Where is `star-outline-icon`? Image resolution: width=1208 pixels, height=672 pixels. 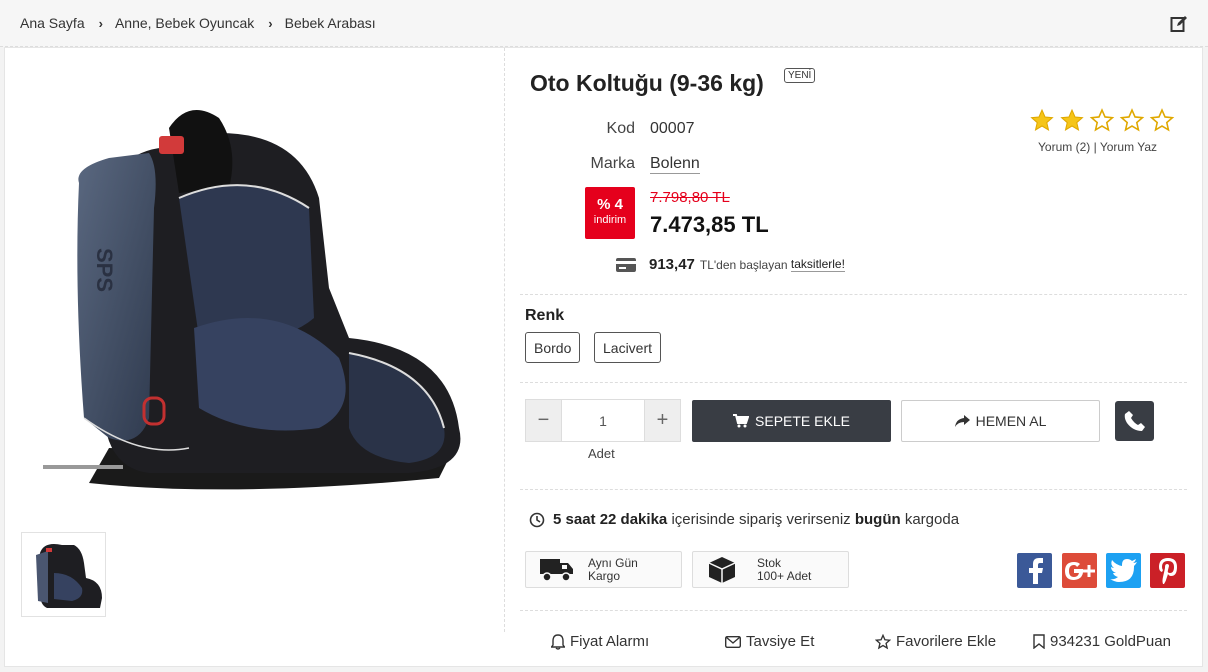 star-outline-icon is located at coordinates (883, 641).